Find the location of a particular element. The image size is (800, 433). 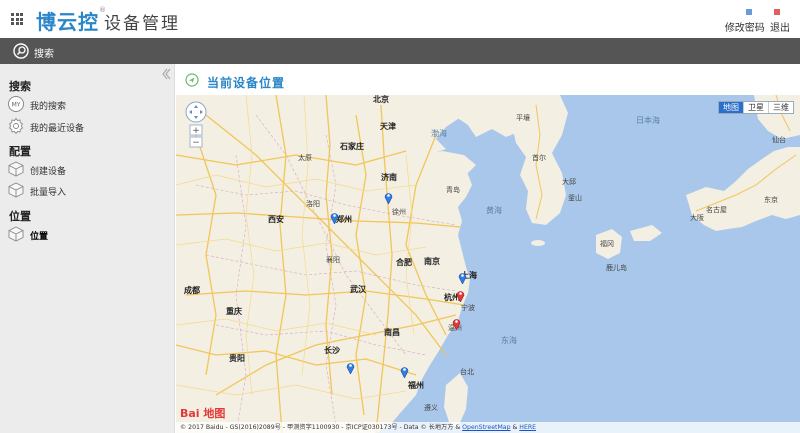

sidebar-item-label: 创建设备 is located at coordinates (48, 172).